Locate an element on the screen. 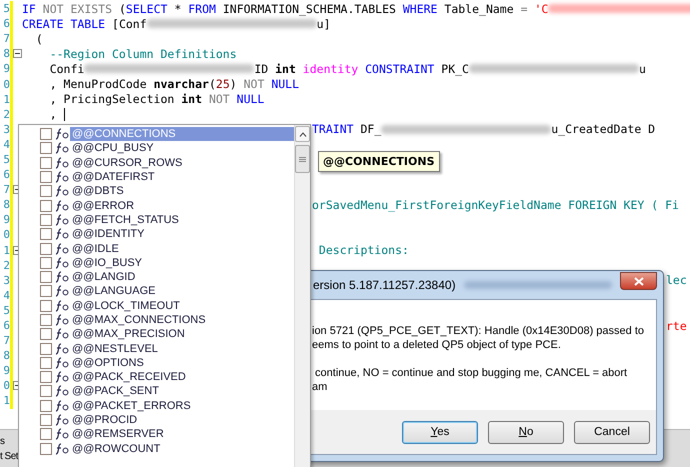  completion-item: @@REMSERVER is located at coordinates (182, 434).